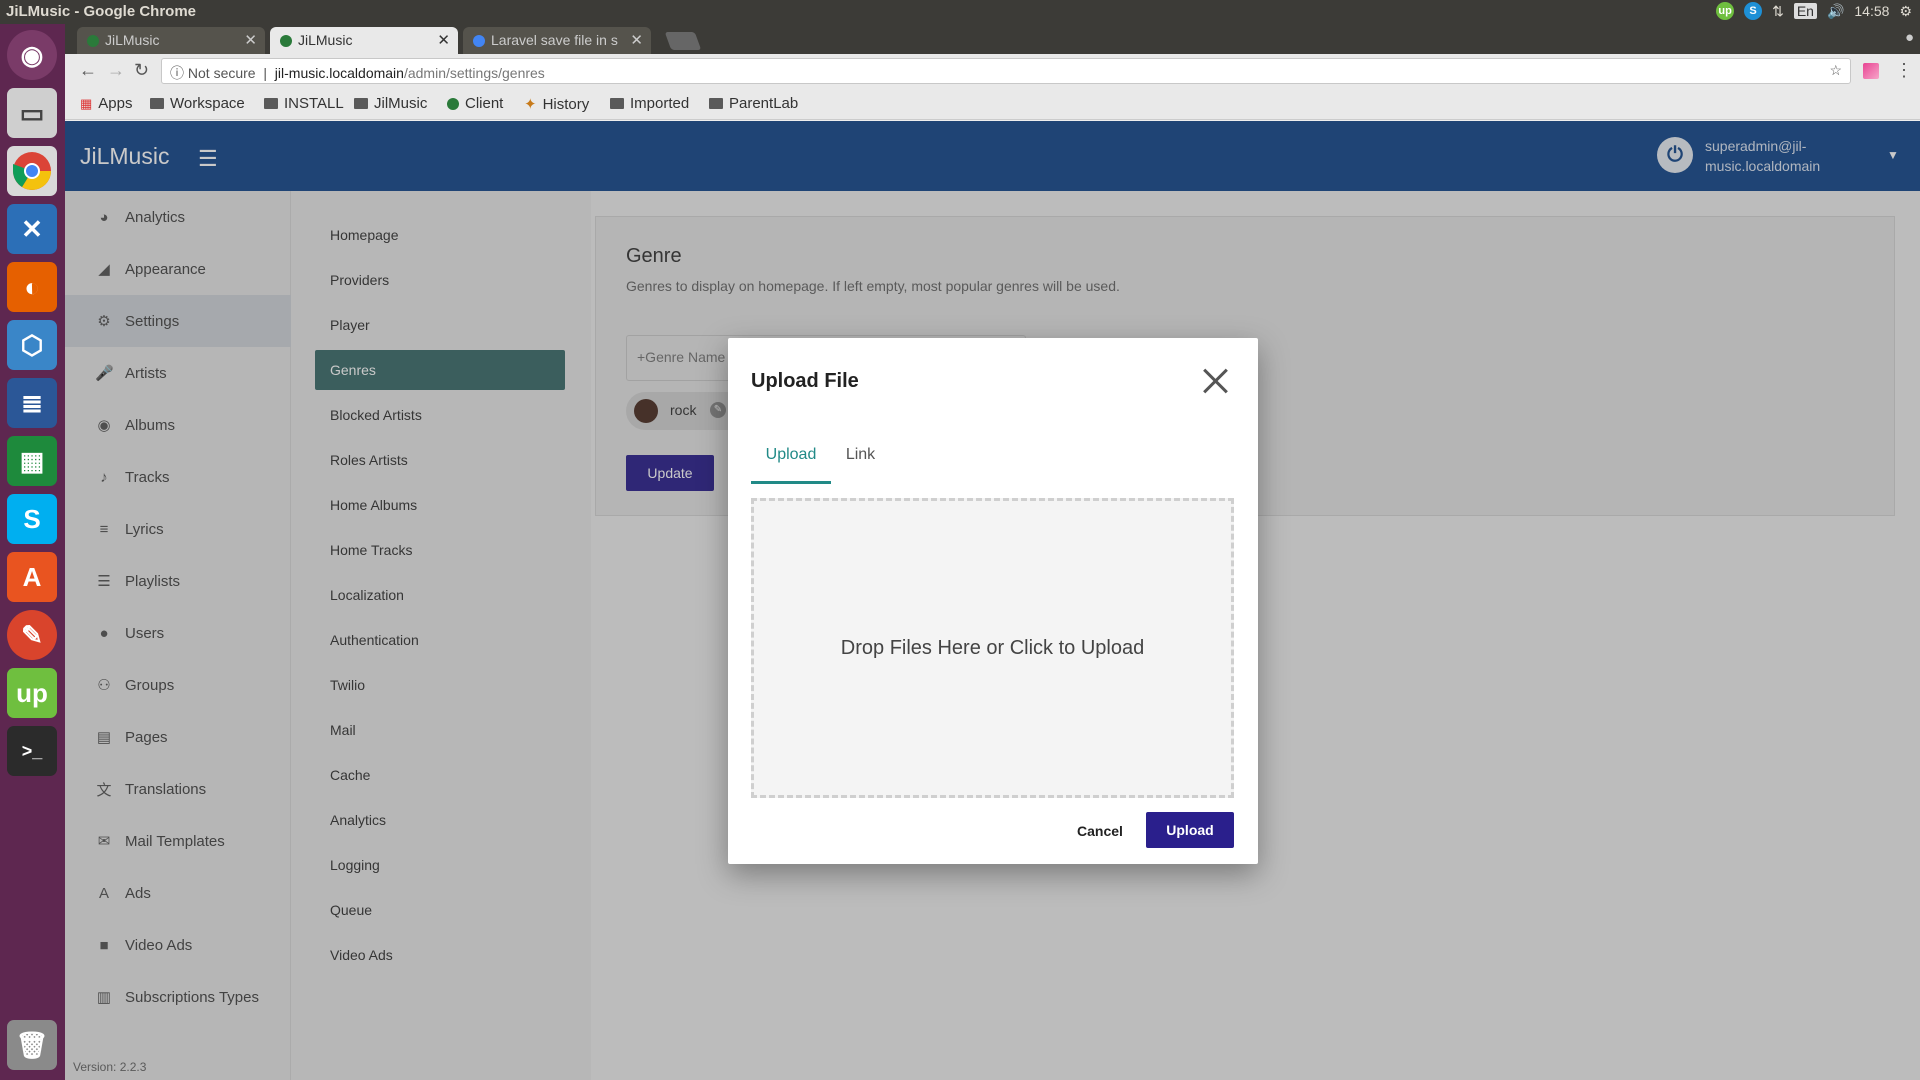  Describe the element at coordinates (791, 465) in the screenshot. I see `tab-upload: Upload` at that location.